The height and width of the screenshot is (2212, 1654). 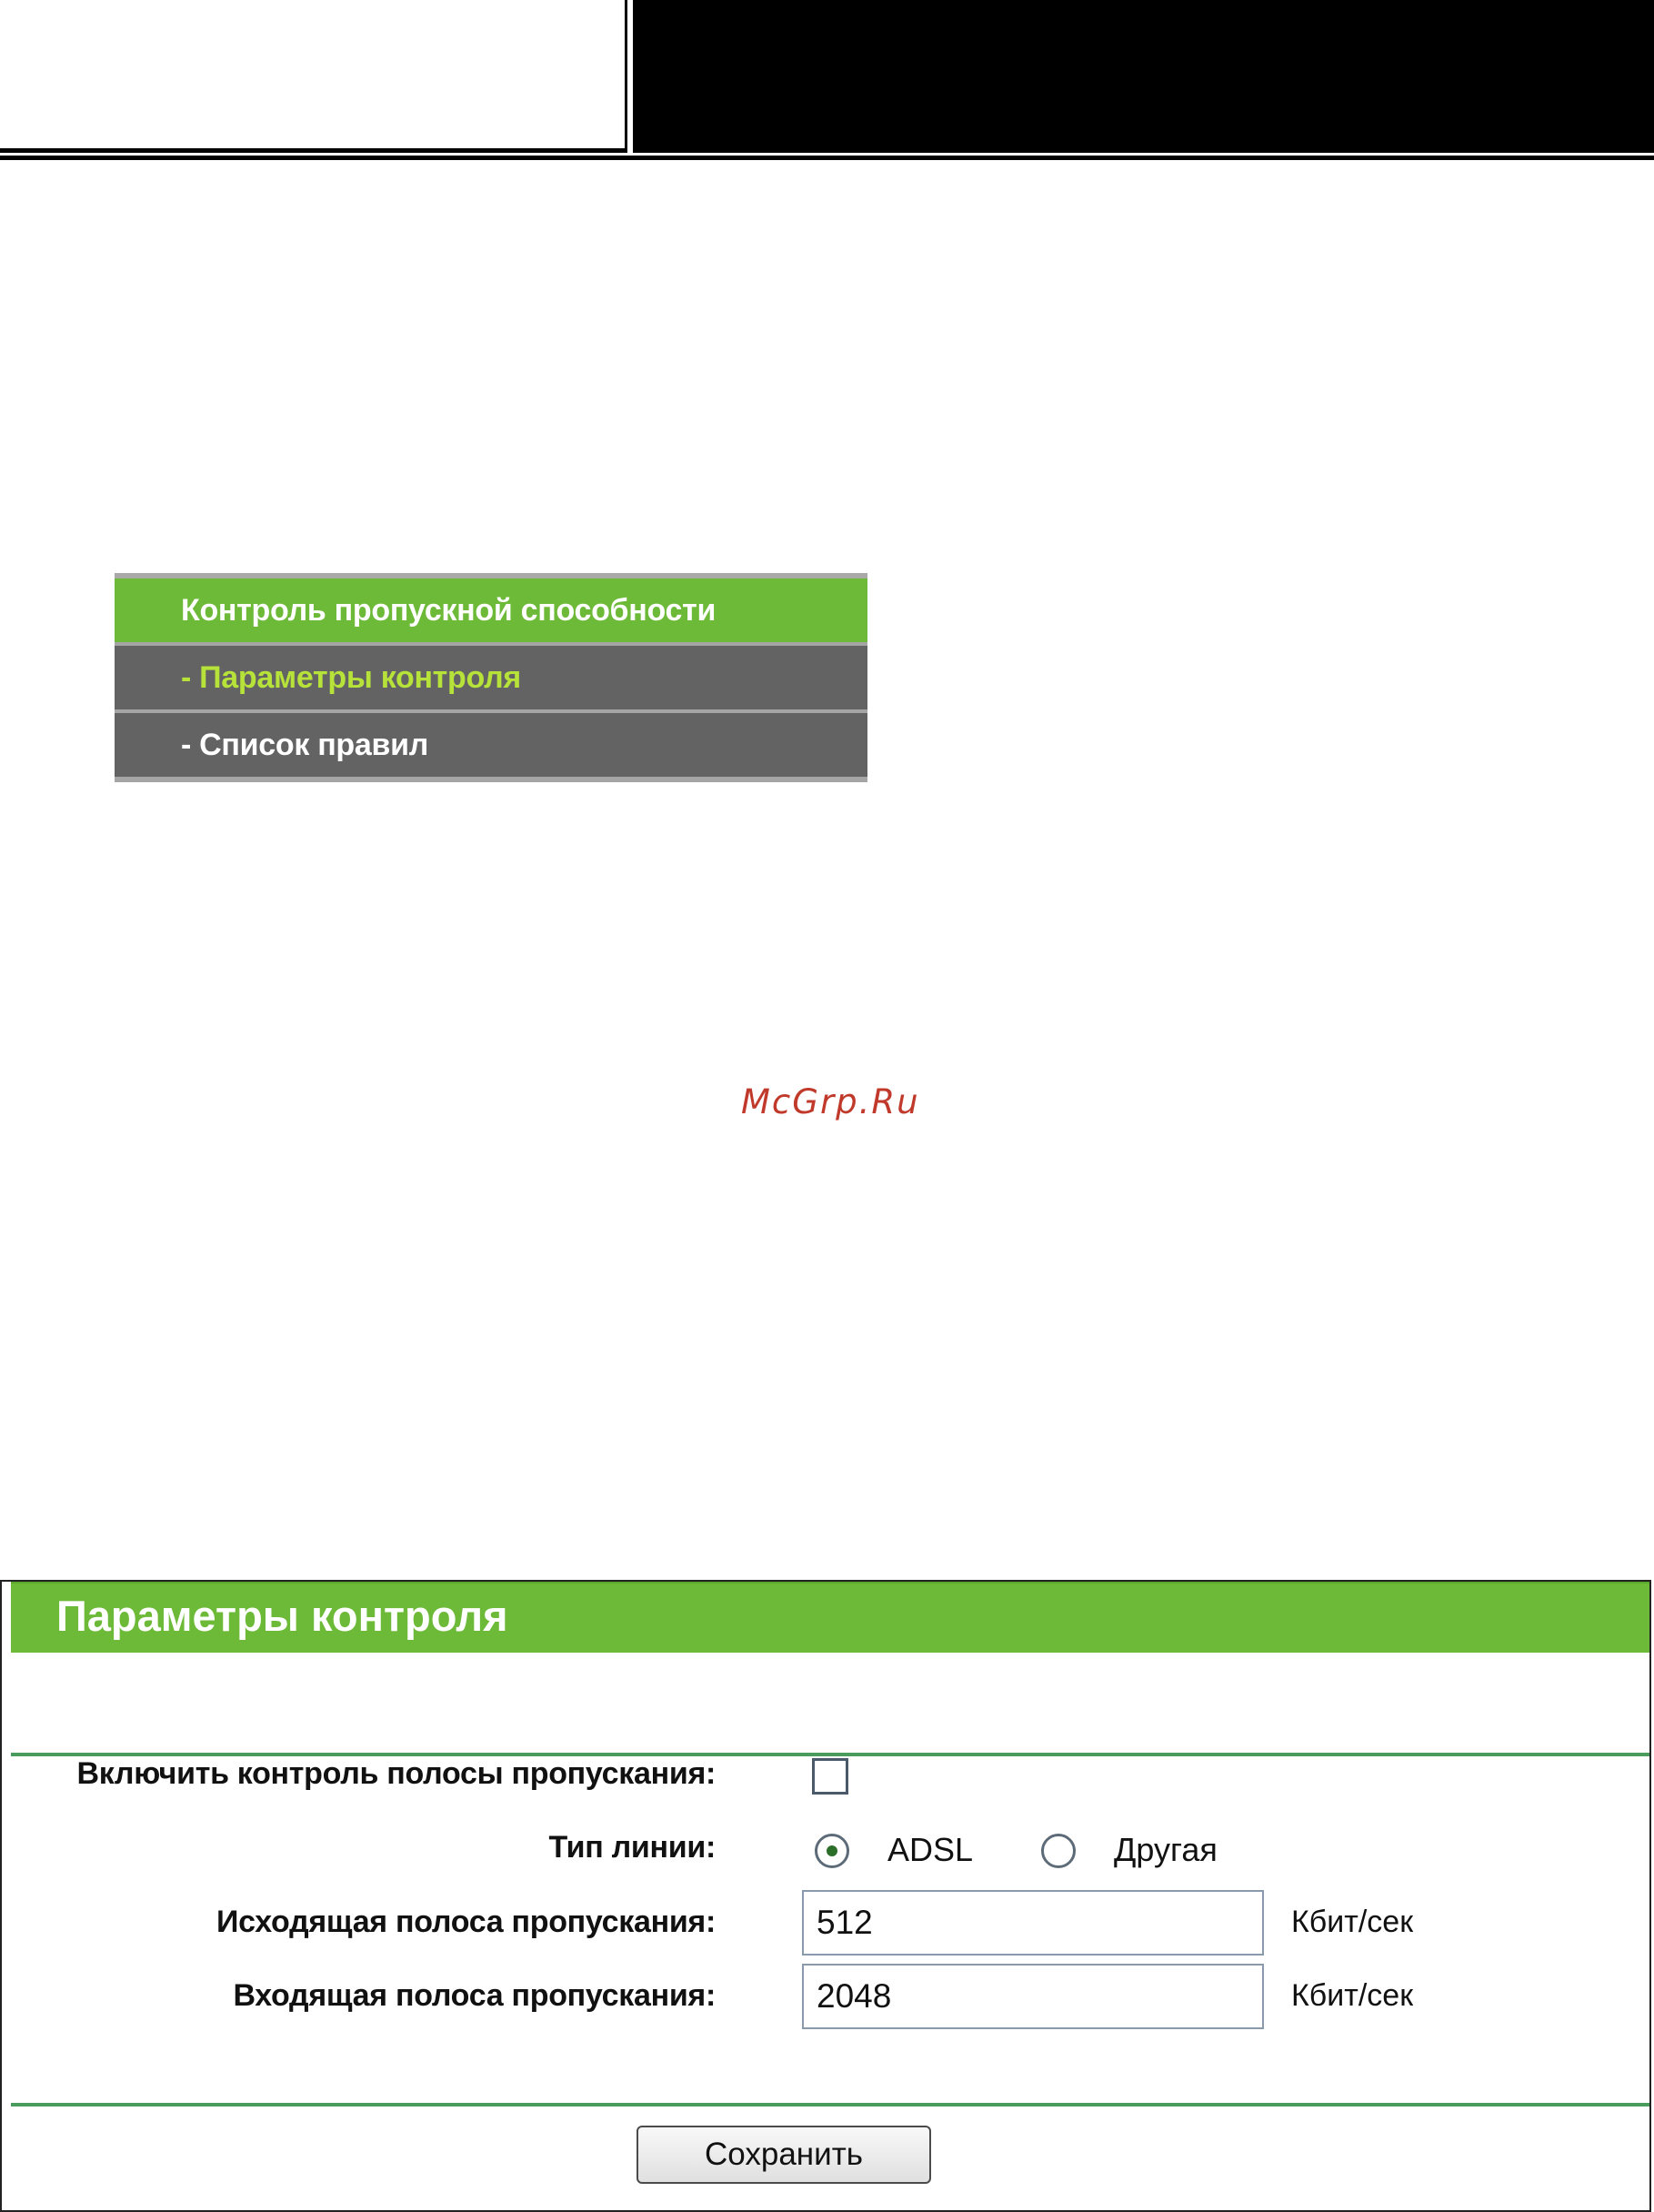 What do you see at coordinates (396, 1774) in the screenshot?
I see `enable-label: Включить контроль полосы пропускания:` at bounding box center [396, 1774].